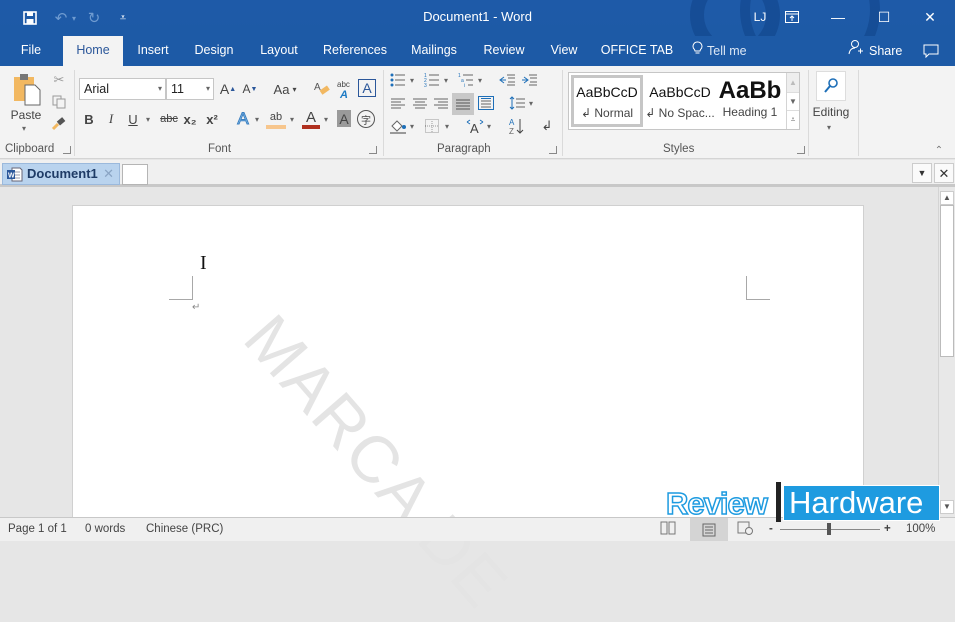 The width and height of the screenshot is (955, 622). What do you see at coordinates (939, 150) in the screenshot?
I see `collapse-ribbon-icon: ⌃` at bounding box center [939, 150].